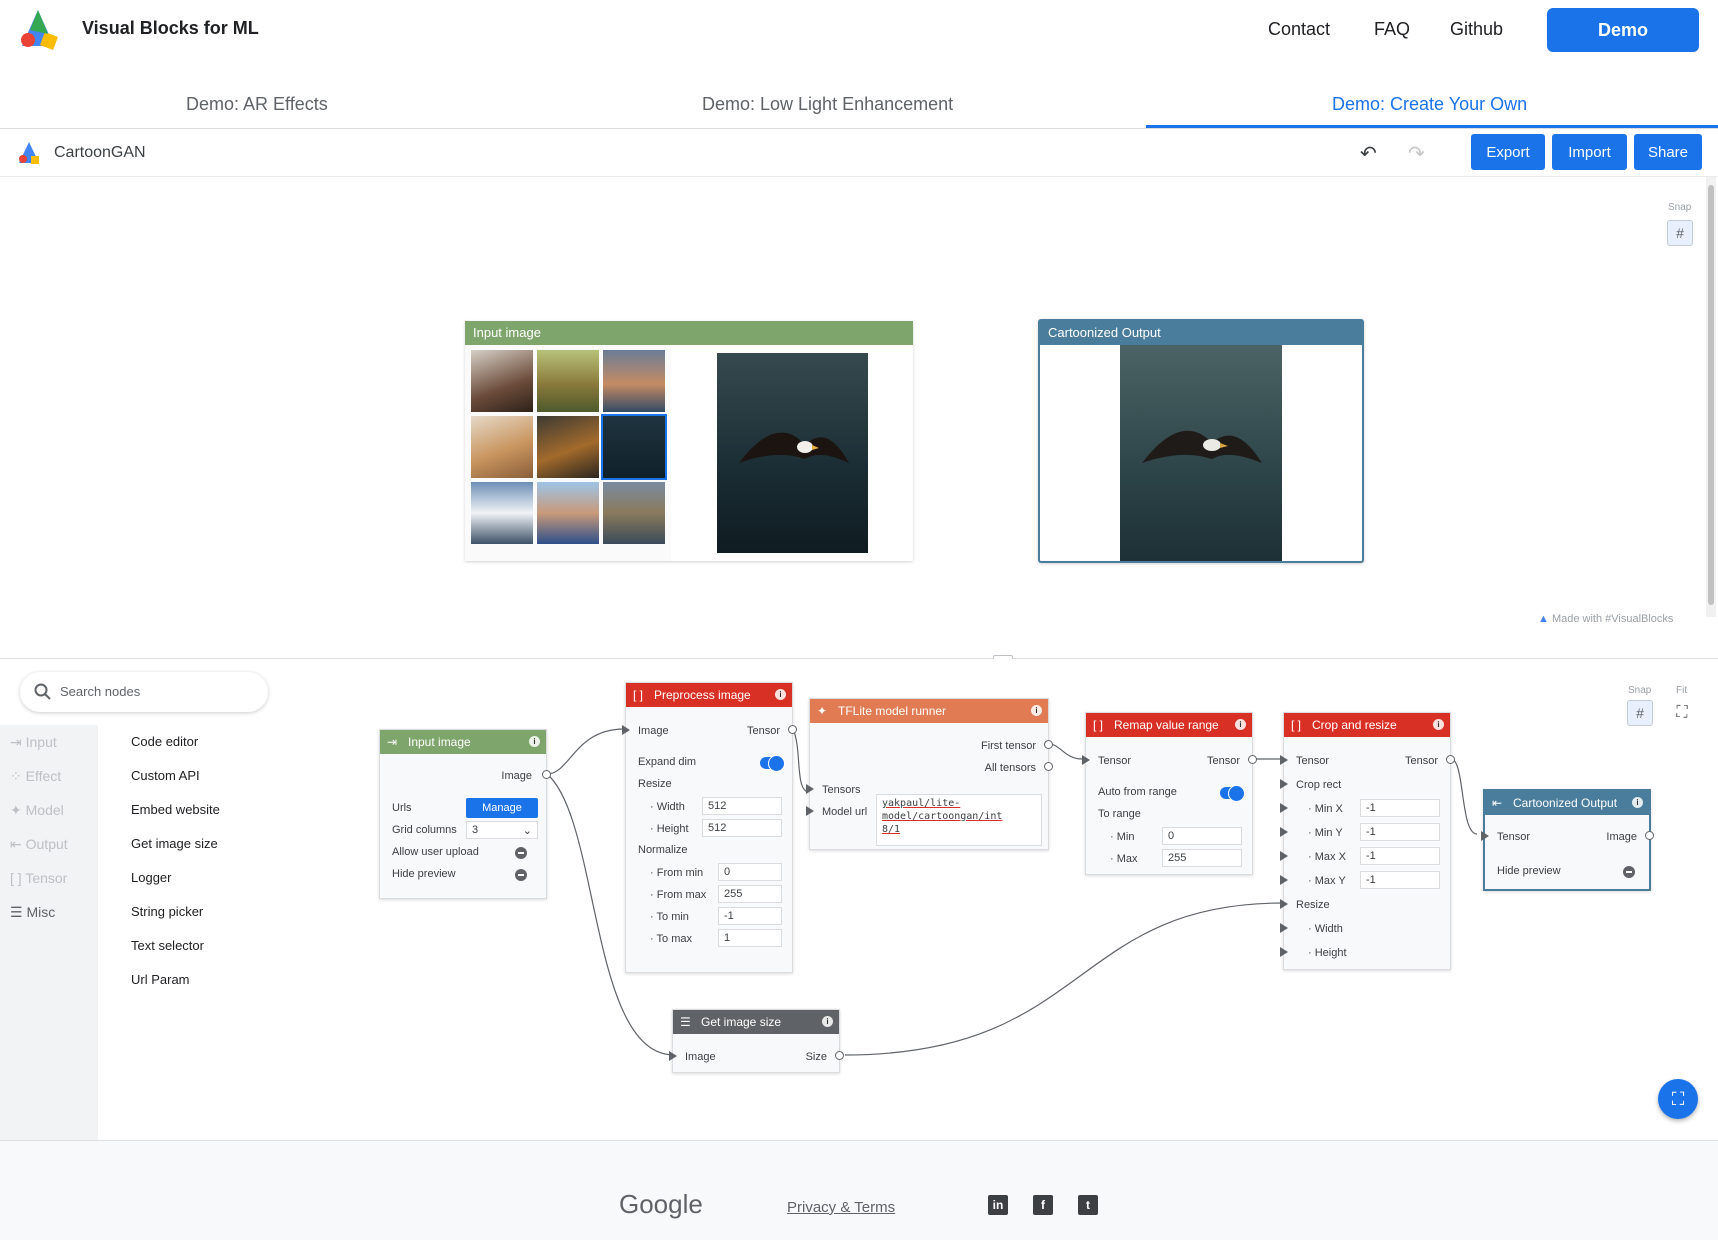 This screenshot has width=1718, height=1240. Describe the element at coordinates (502, 381) in the screenshot. I see `thumb-woman` at that location.